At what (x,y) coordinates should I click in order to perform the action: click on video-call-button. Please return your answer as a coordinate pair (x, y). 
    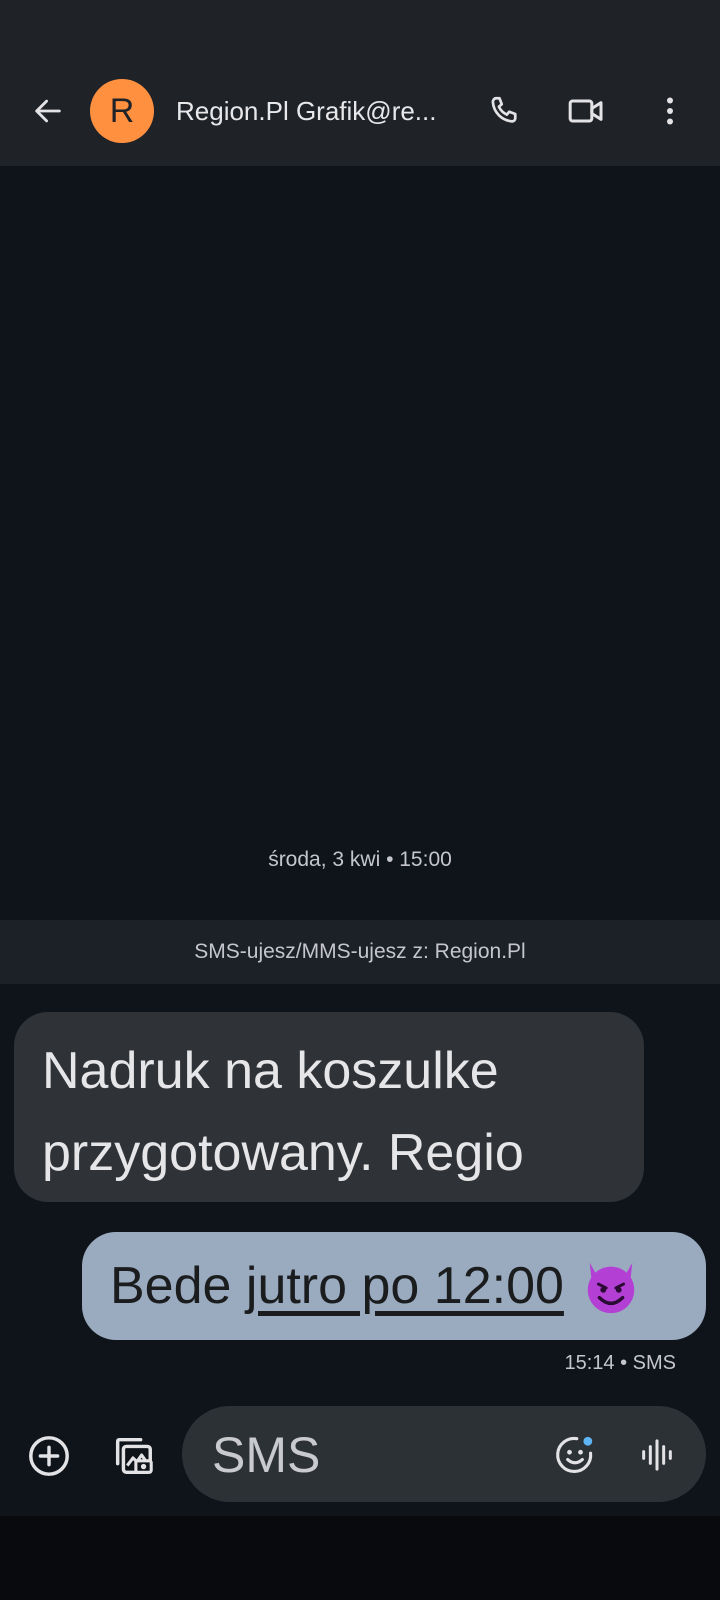
    Looking at the image, I should click on (586, 111).